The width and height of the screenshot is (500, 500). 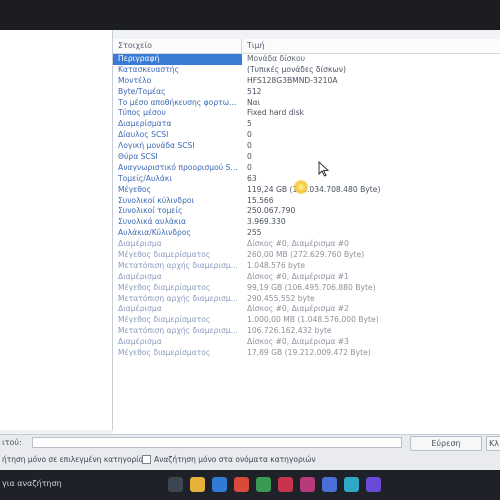 What do you see at coordinates (12, 442) in the screenshot?
I see `search-label: ιτού:` at bounding box center [12, 442].